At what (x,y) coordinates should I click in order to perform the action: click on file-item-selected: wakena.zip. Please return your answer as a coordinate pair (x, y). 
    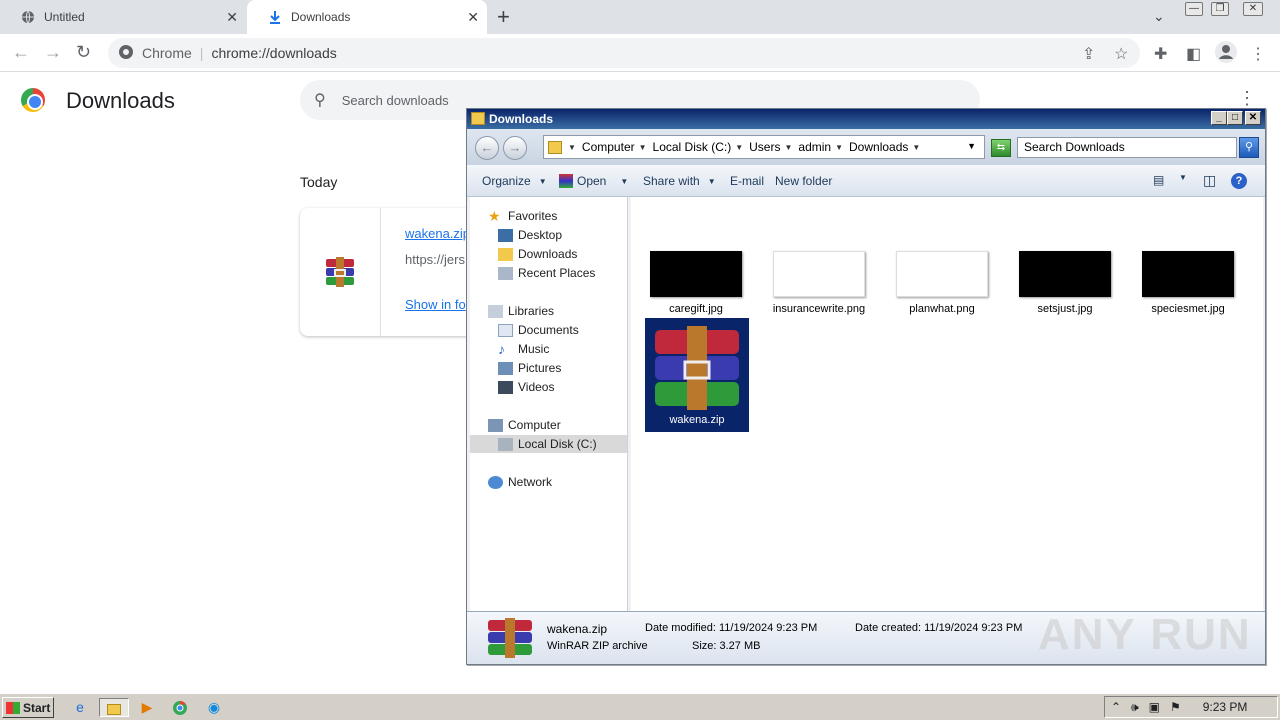
    Looking at the image, I should click on (697, 375).